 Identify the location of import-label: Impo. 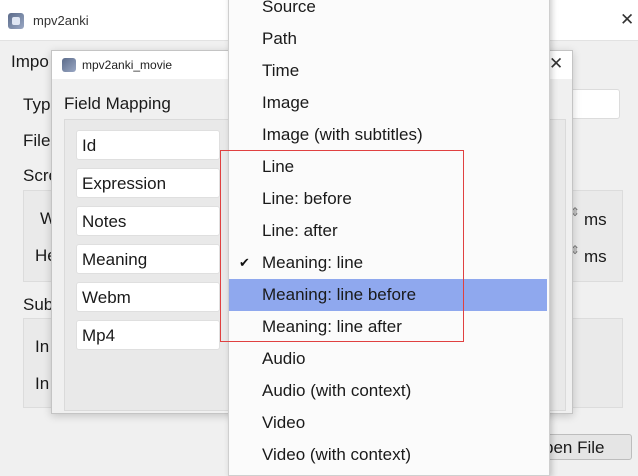
(30, 61).